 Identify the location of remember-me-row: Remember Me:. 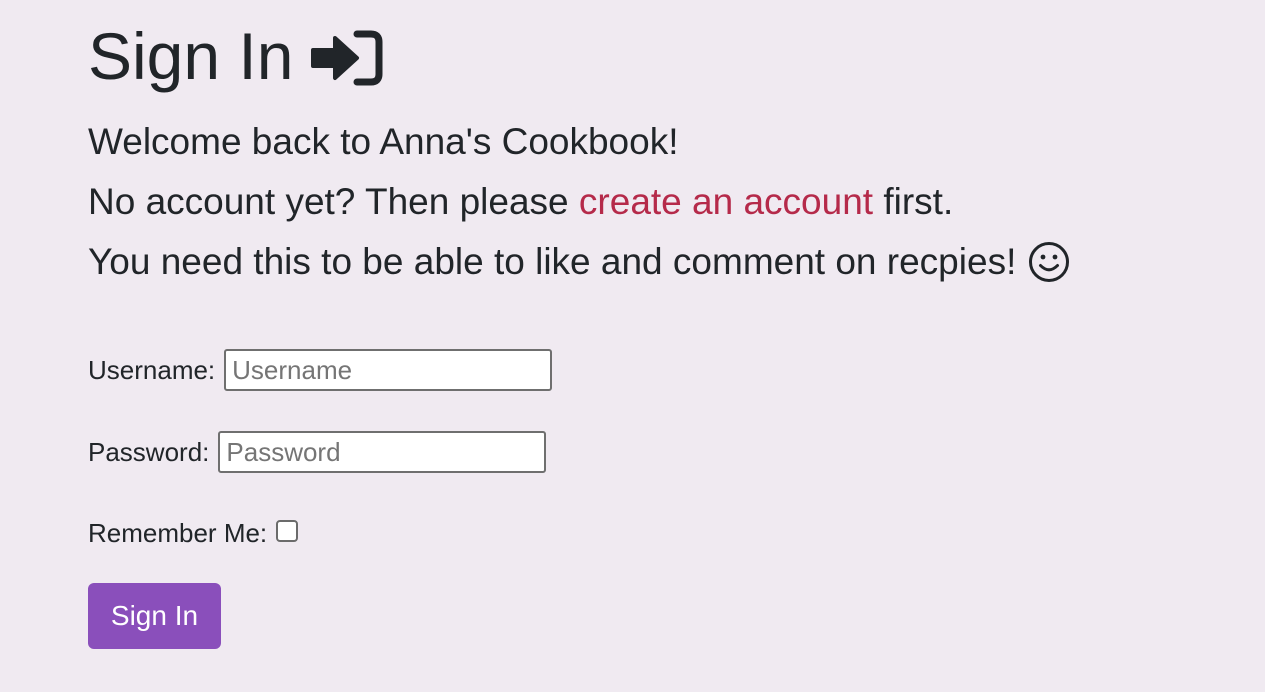
(193, 533).